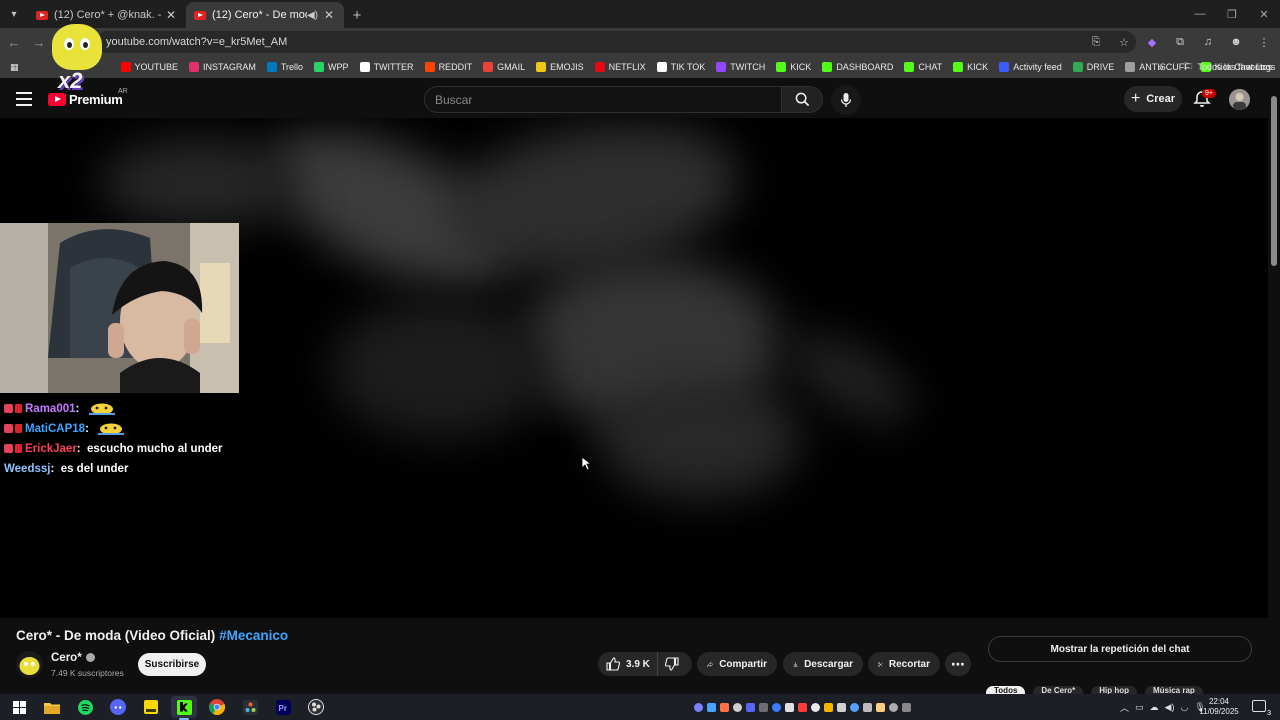  What do you see at coordinates (29, 664) in the screenshot?
I see `channel-avatar` at bounding box center [29, 664].